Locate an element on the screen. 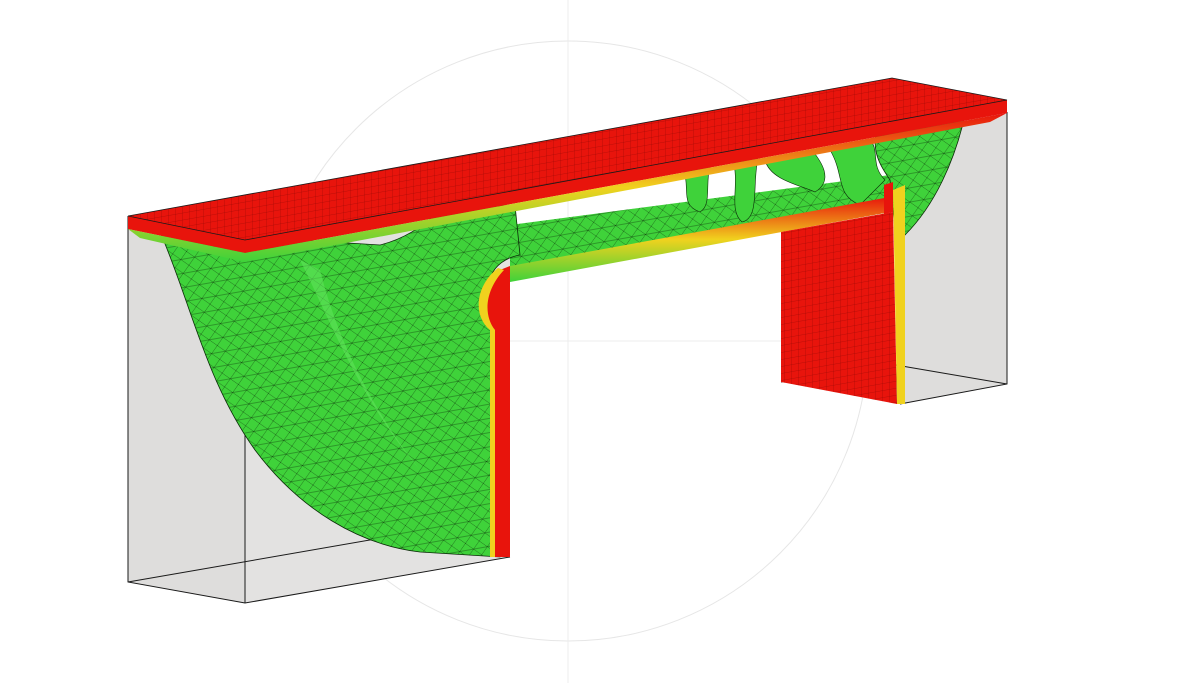  right-pillar-grid is located at coordinates (839, 308).